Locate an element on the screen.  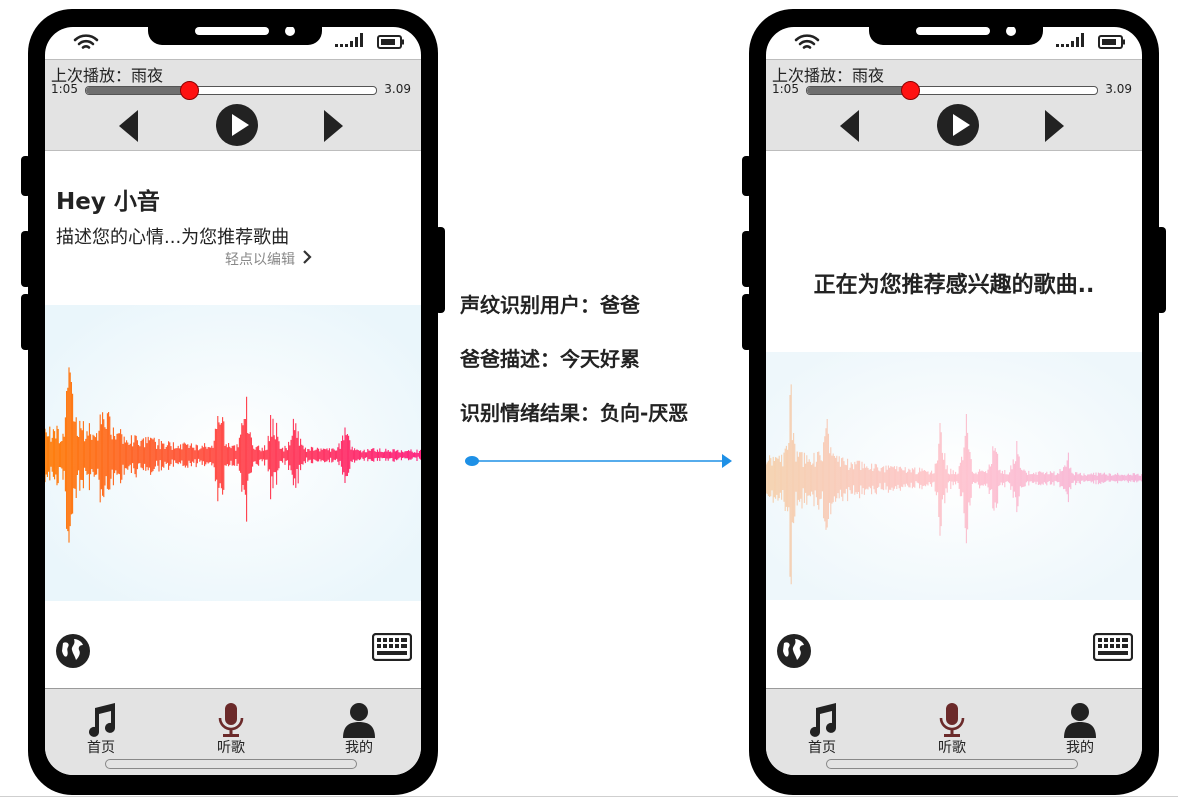
flow-arrow is located at coordinates (598, 461).